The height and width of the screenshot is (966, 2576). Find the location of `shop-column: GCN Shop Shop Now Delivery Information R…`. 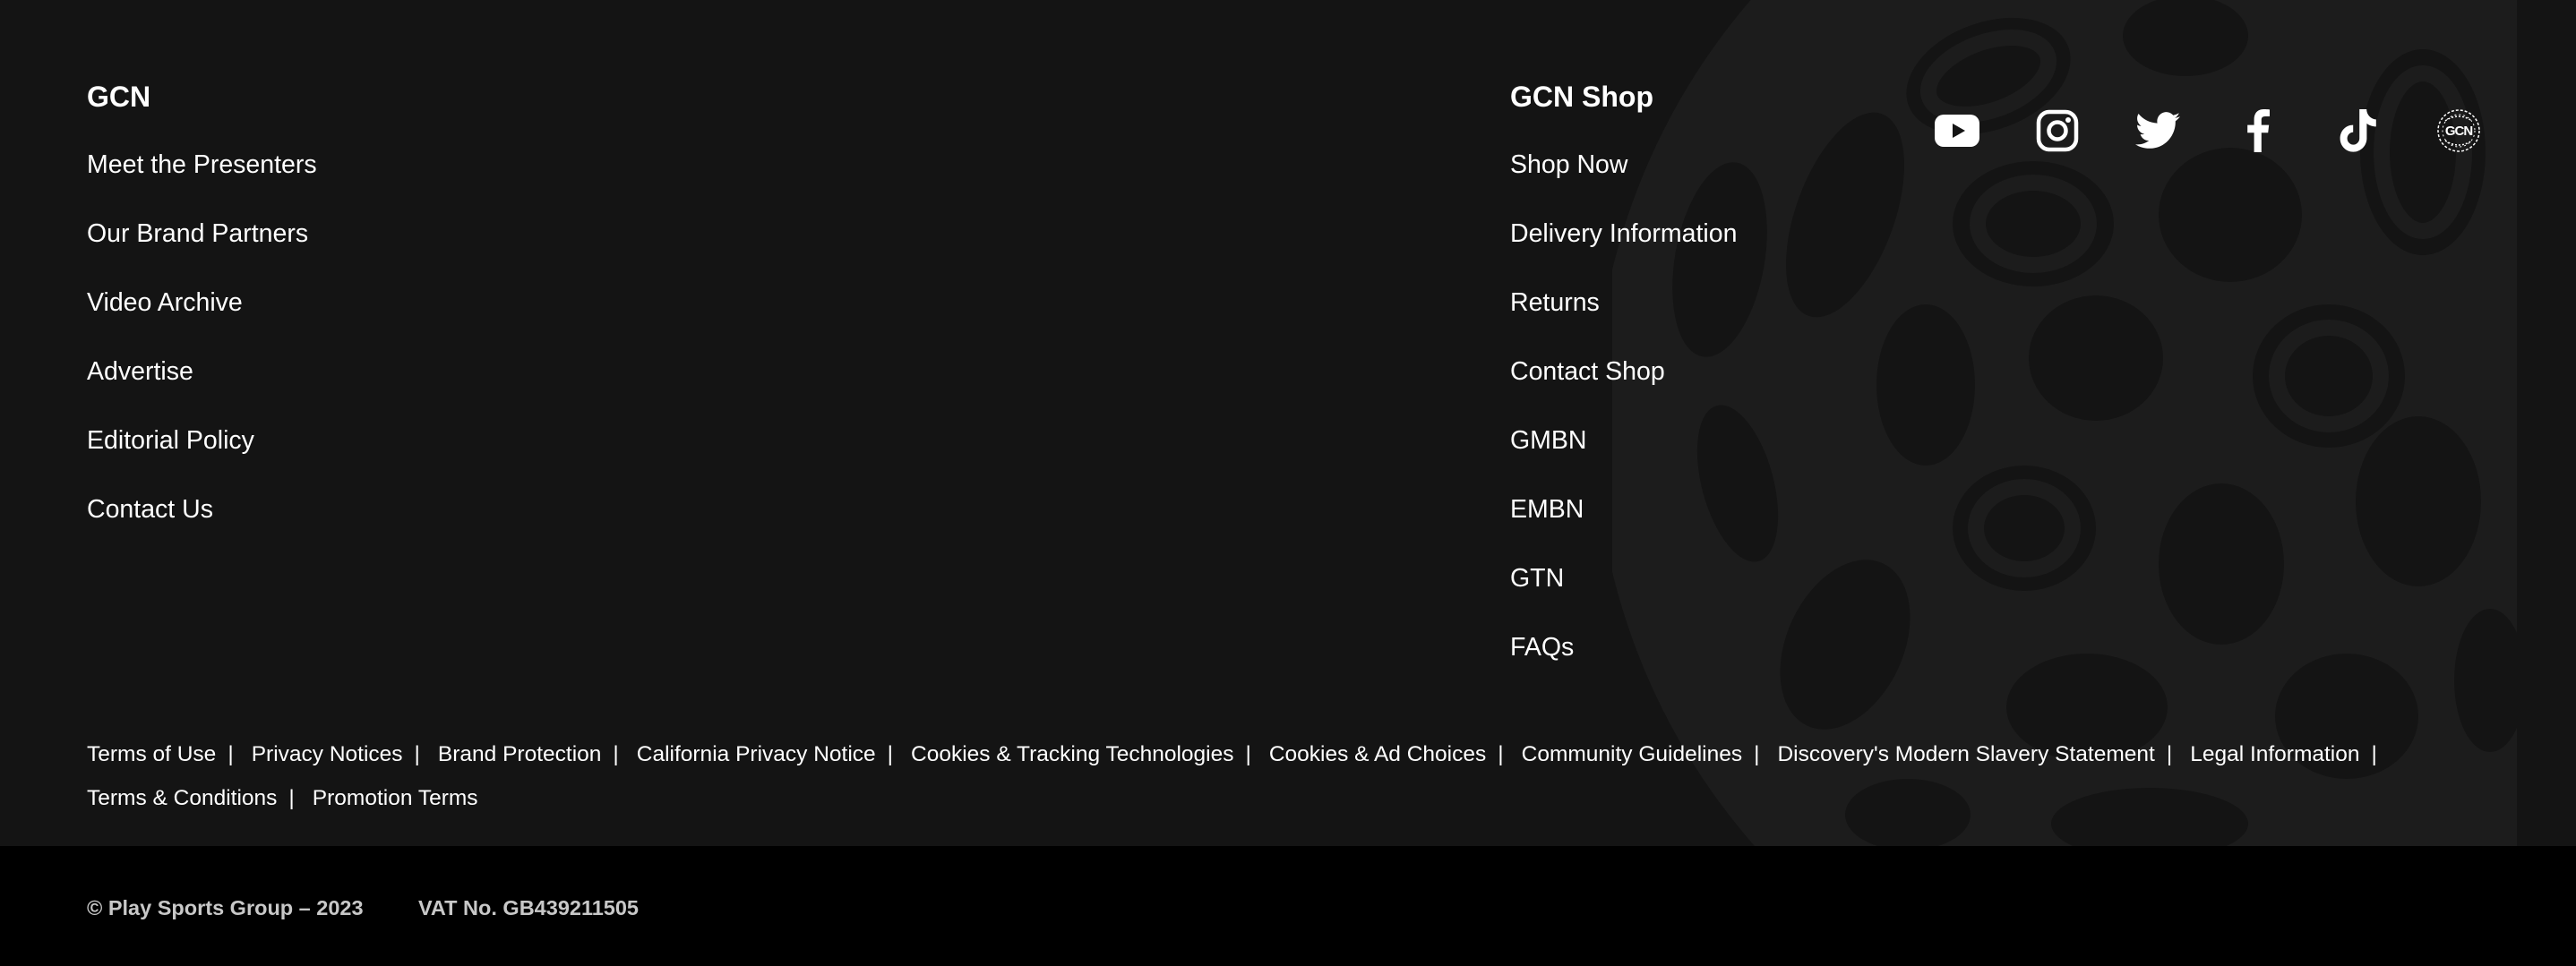

shop-column: GCN Shop Shop Now Delivery Information R… is located at coordinates (1623, 386).